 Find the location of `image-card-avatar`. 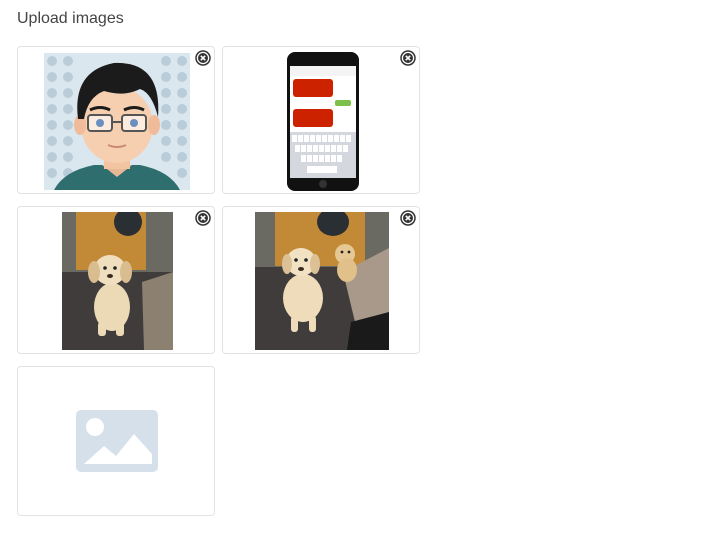

image-card-avatar is located at coordinates (116, 120).